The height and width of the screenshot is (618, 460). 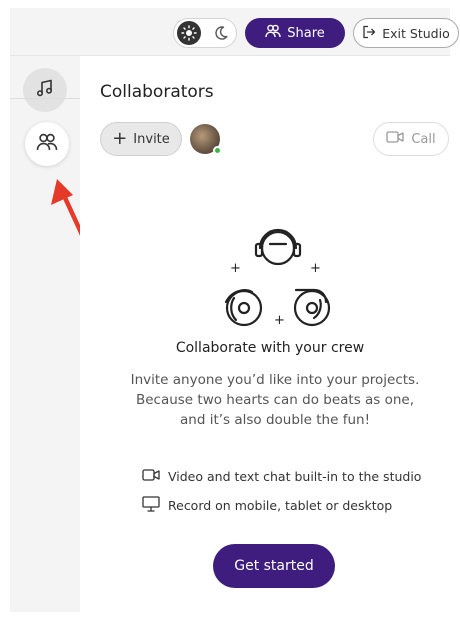 I want to click on exit-studio-label: Exit Studio, so click(x=416, y=33).